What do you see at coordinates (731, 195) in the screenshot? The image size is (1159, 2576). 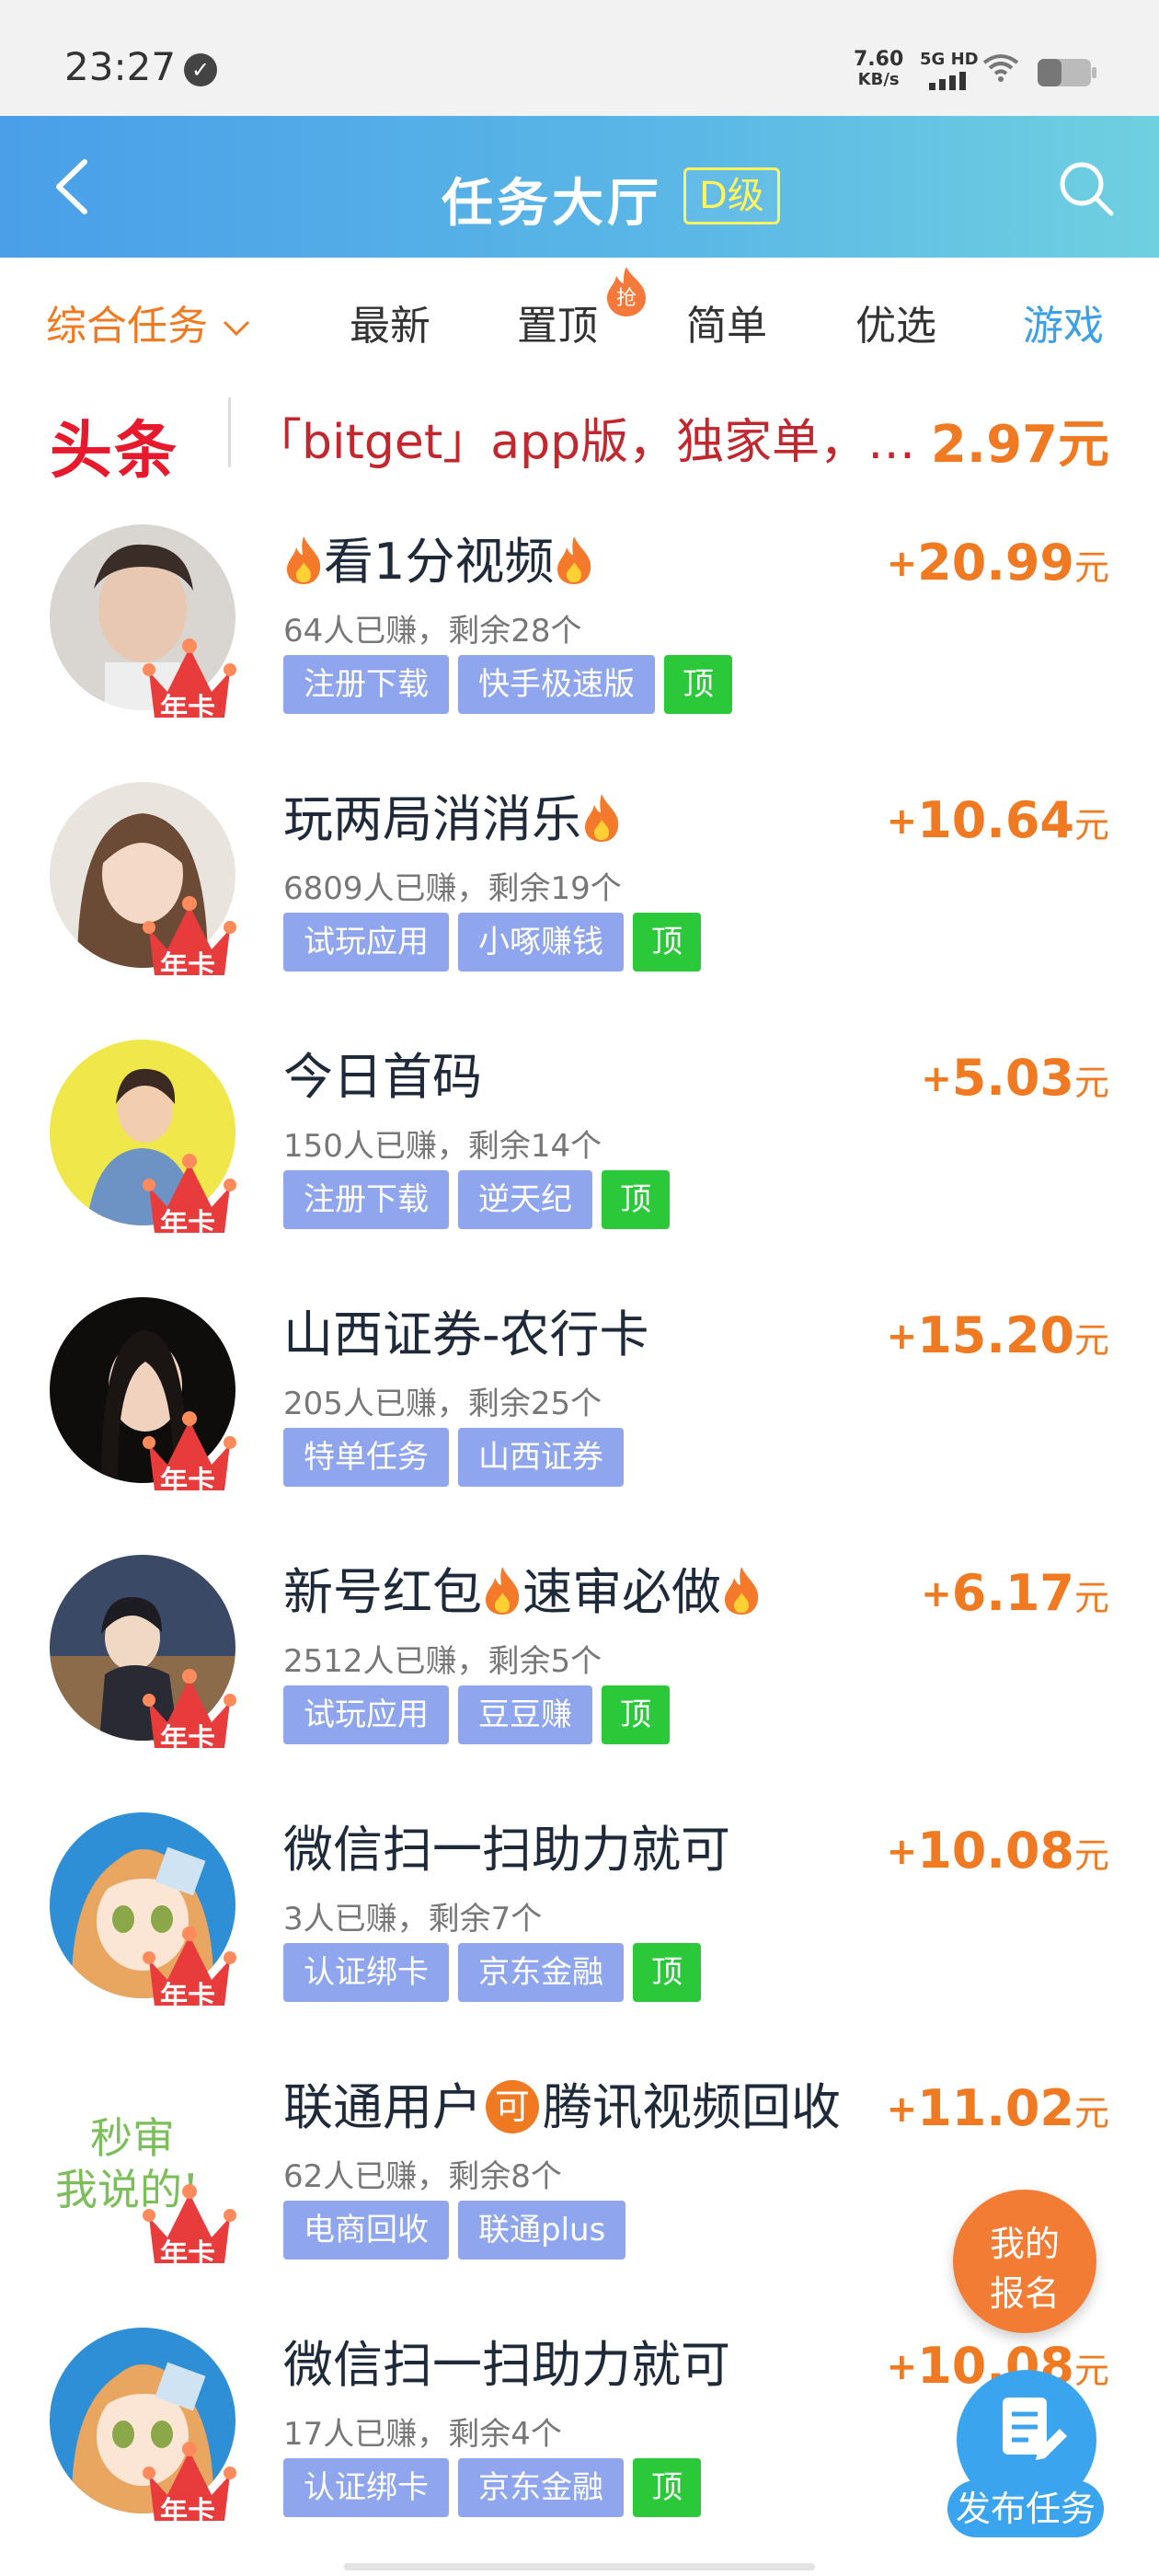 I see `level-badge: D级` at bounding box center [731, 195].